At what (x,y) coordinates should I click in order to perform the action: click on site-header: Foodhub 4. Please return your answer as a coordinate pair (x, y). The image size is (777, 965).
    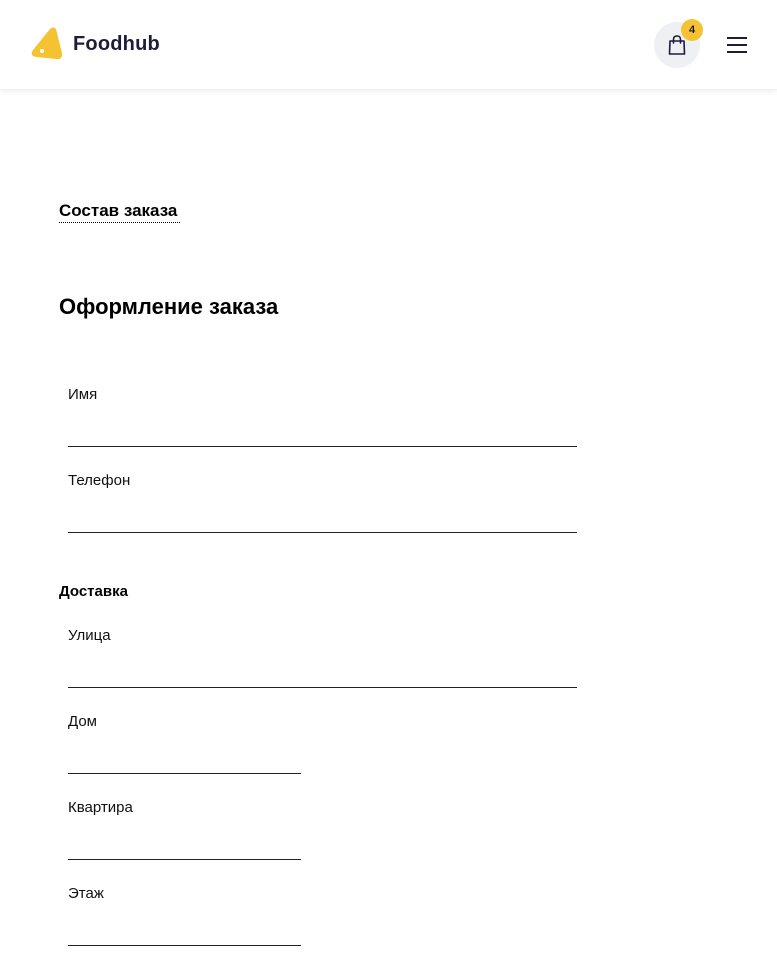
    Looking at the image, I should click on (388, 45).